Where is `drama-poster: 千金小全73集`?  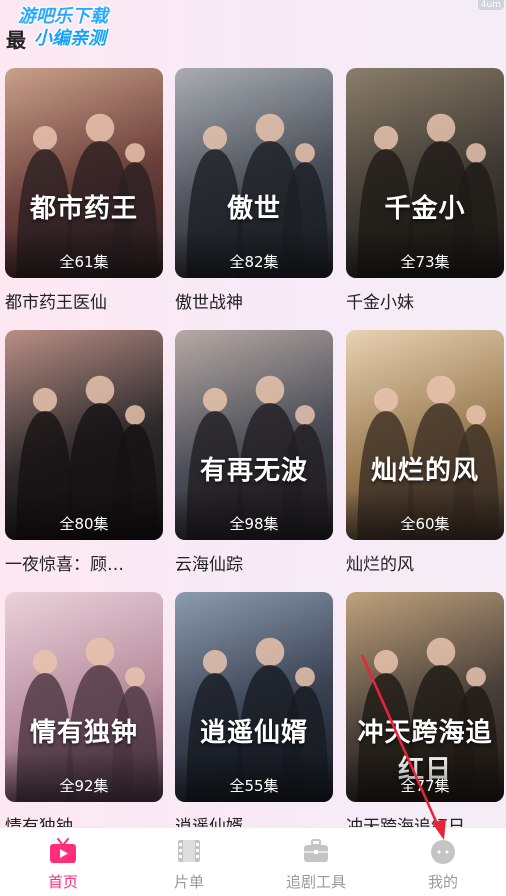
drama-poster: 千金小全73集 is located at coordinates (425, 173).